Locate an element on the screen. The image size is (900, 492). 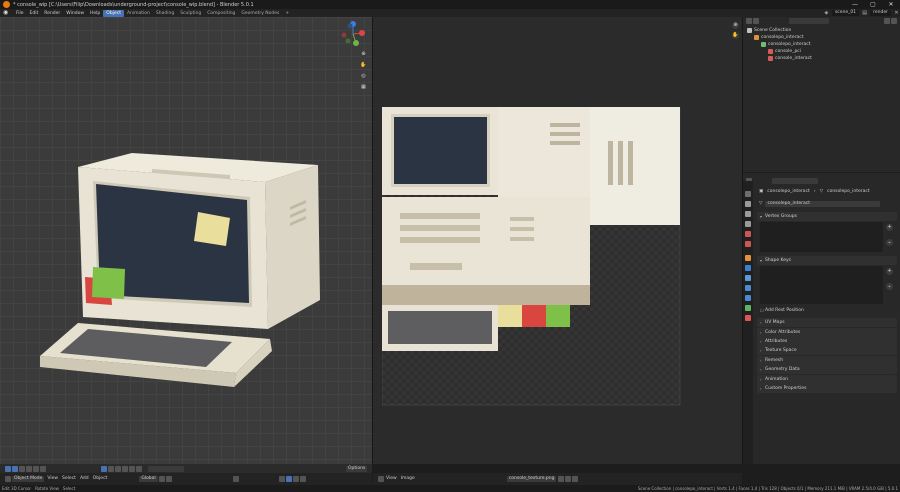
viewport-menu-add: Add is located at coordinates (84, 479).